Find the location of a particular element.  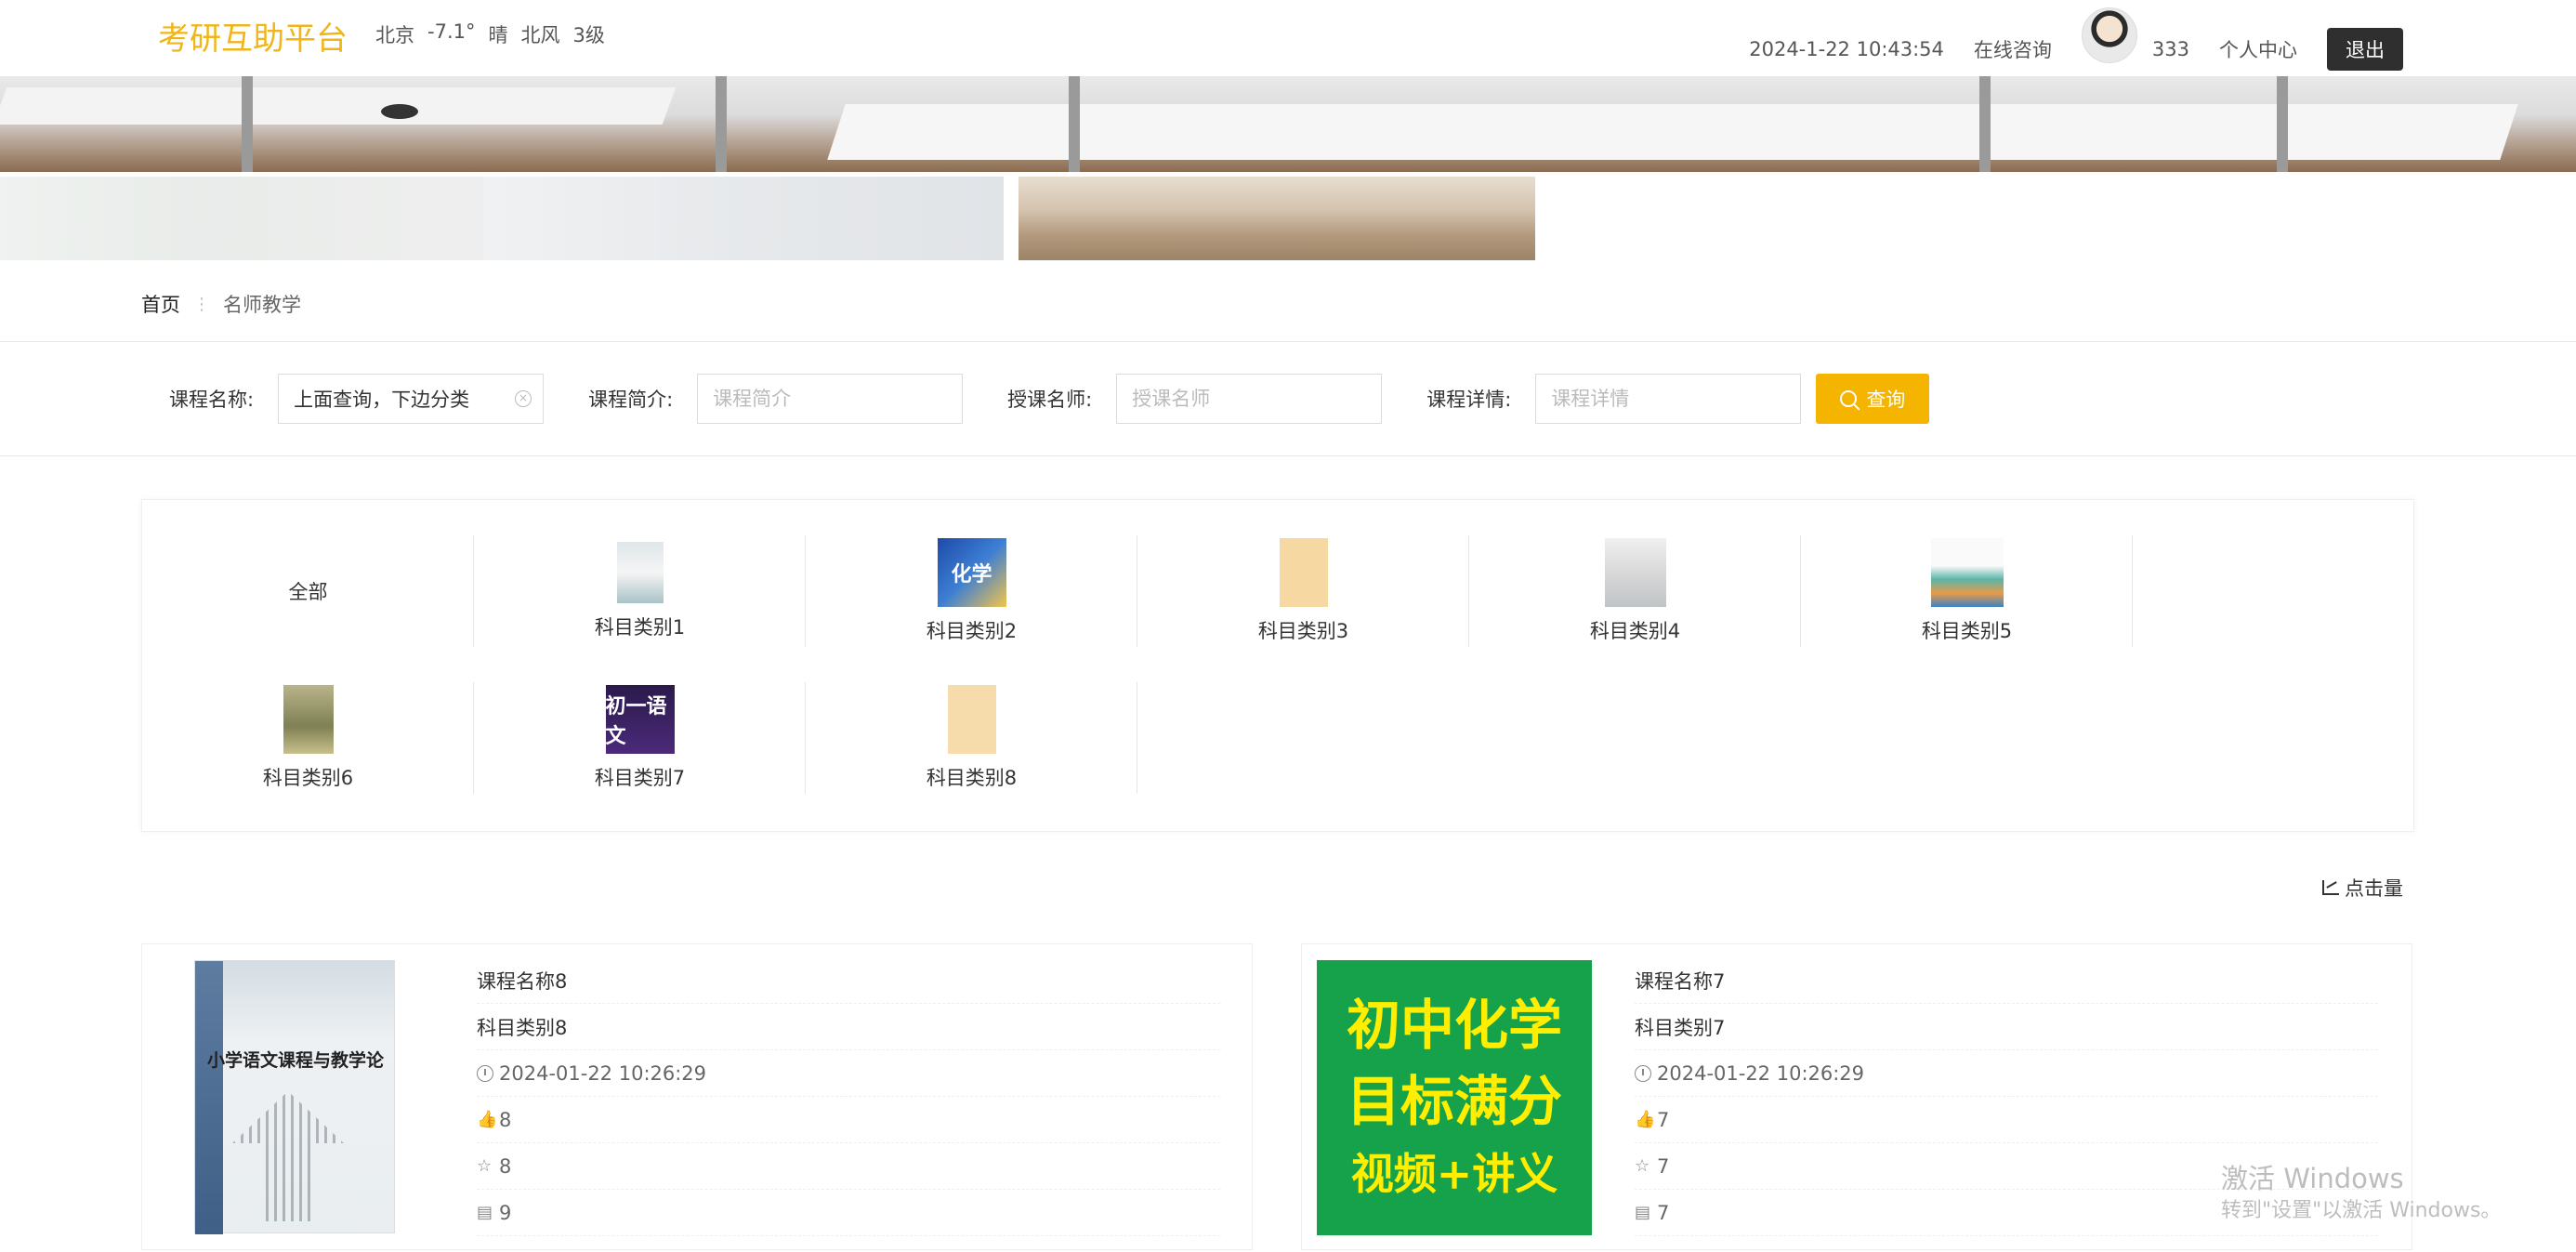

sort-label: 点击量 is located at coordinates (2374, 888).